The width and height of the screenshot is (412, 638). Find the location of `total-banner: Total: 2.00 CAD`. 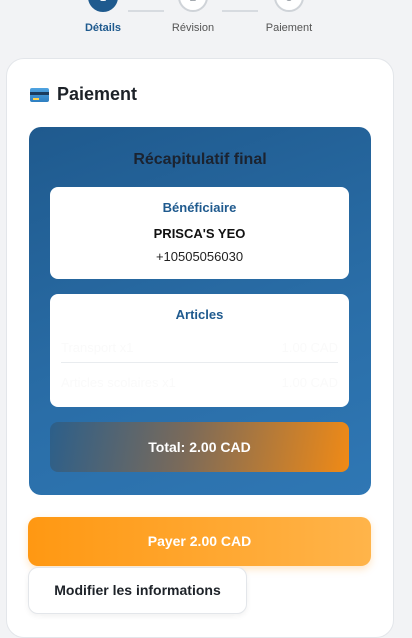

total-banner: Total: 2.00 CAD is located at coordinates (199, 447).